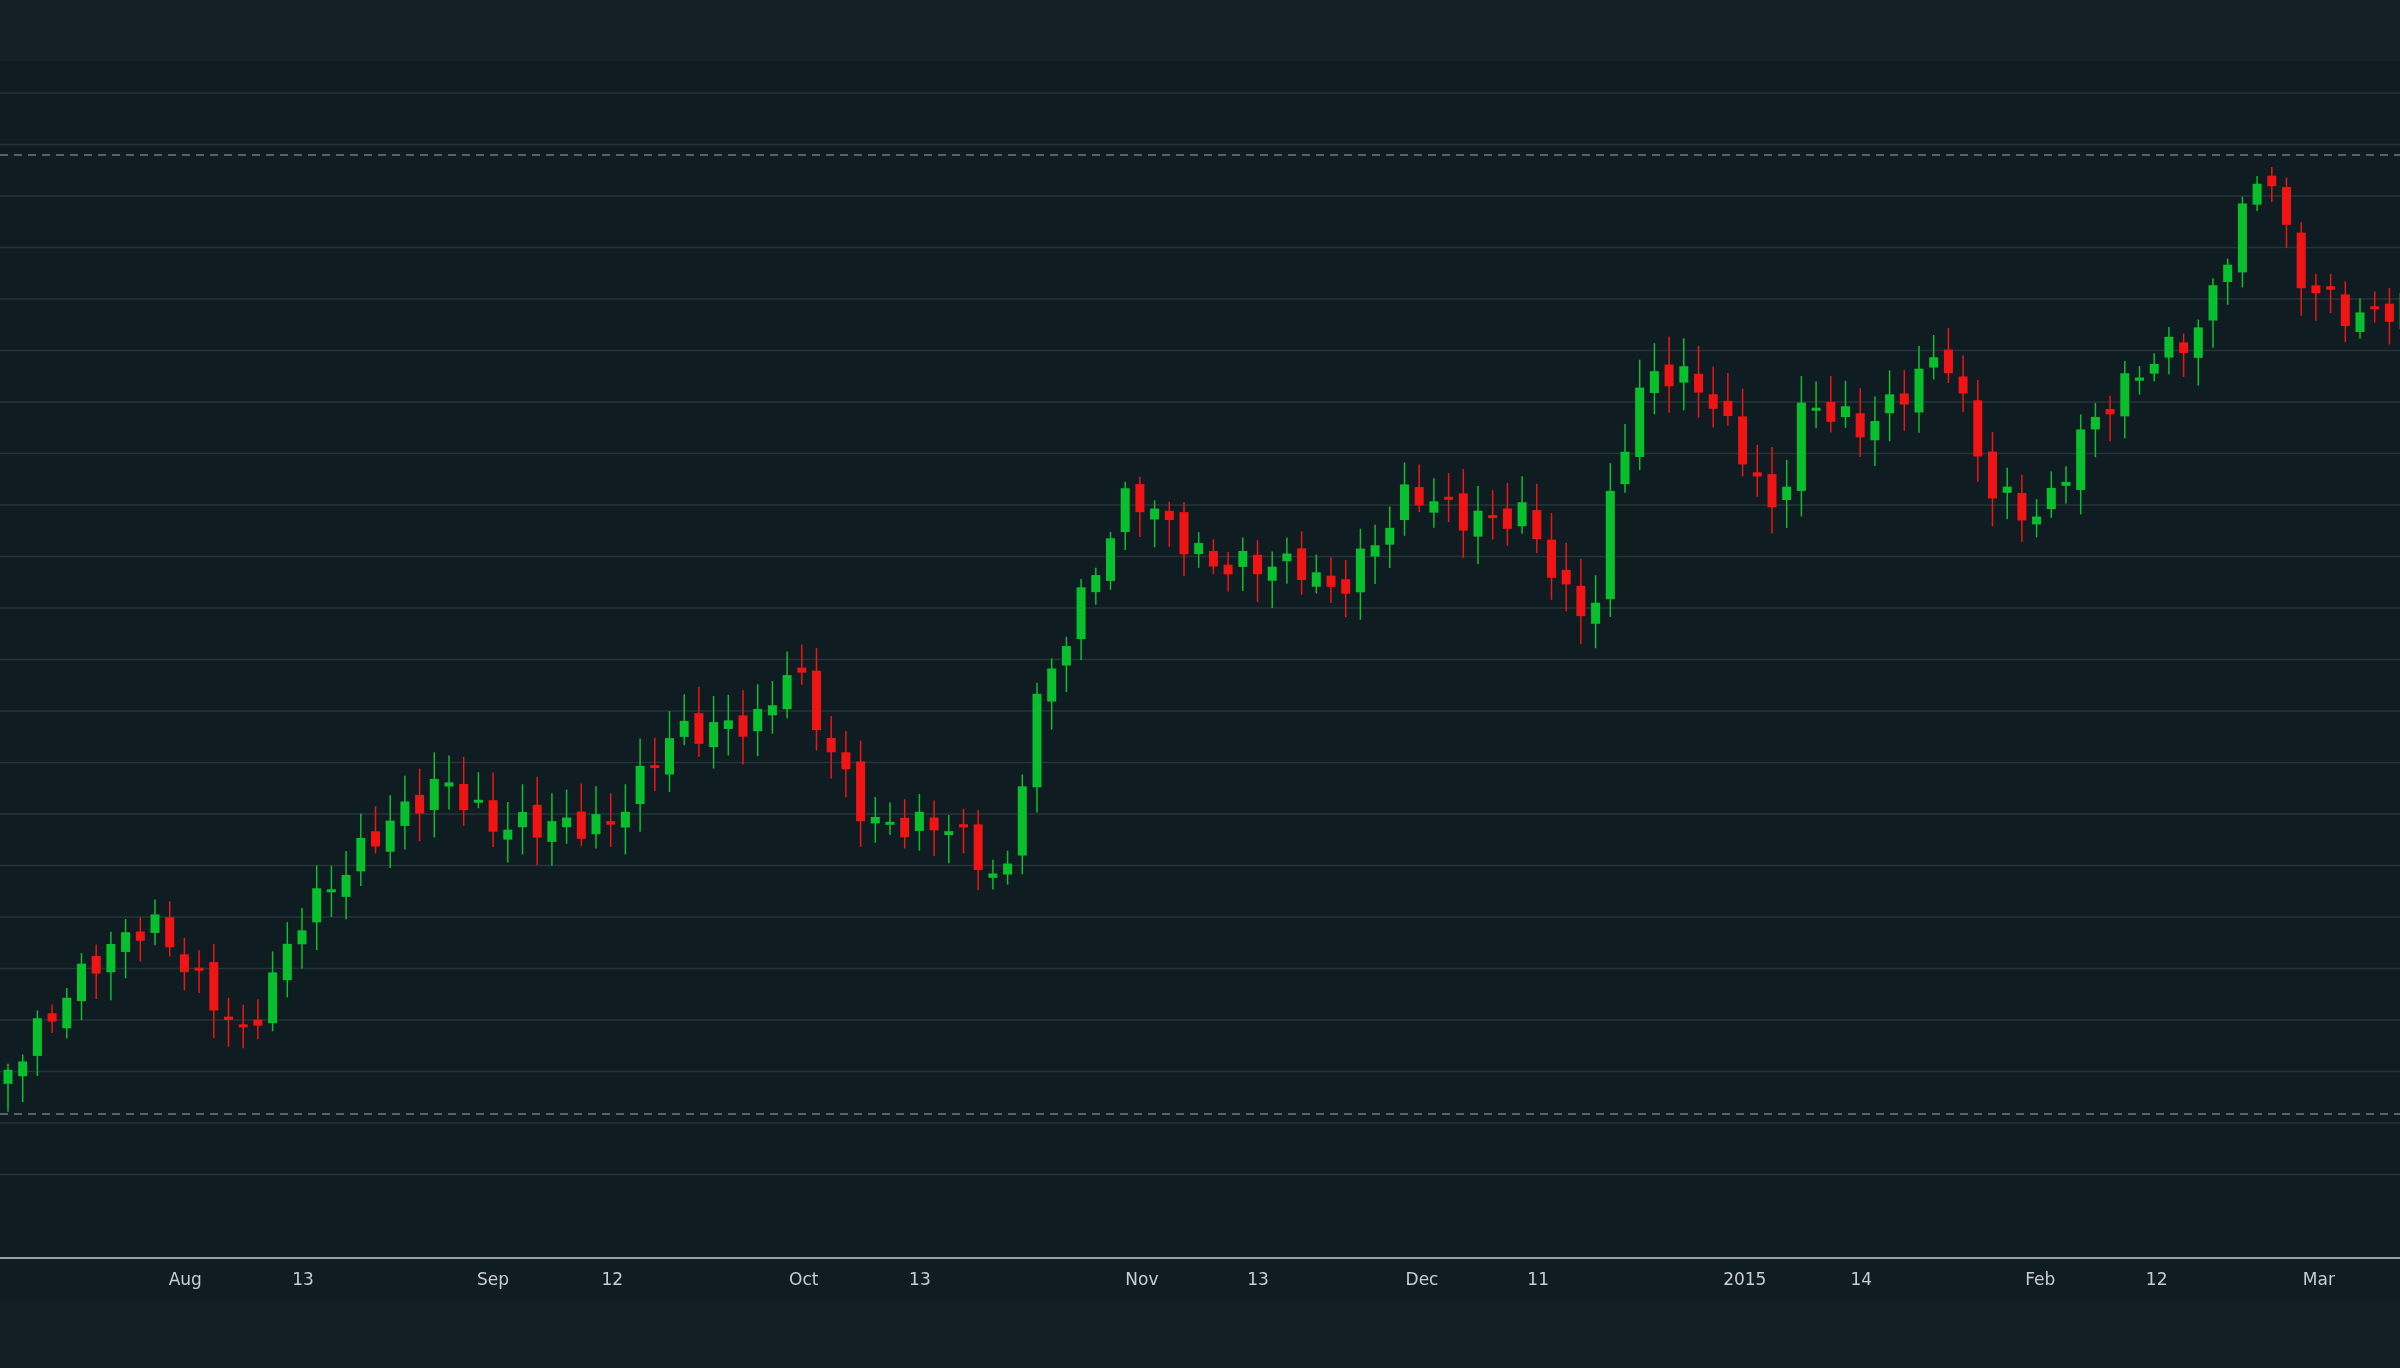 This screenshot has width=2400, height=1368. Describe the element at coordinates (185, 1279) in the screenshot. I see `axis-label: Aug` at that location.